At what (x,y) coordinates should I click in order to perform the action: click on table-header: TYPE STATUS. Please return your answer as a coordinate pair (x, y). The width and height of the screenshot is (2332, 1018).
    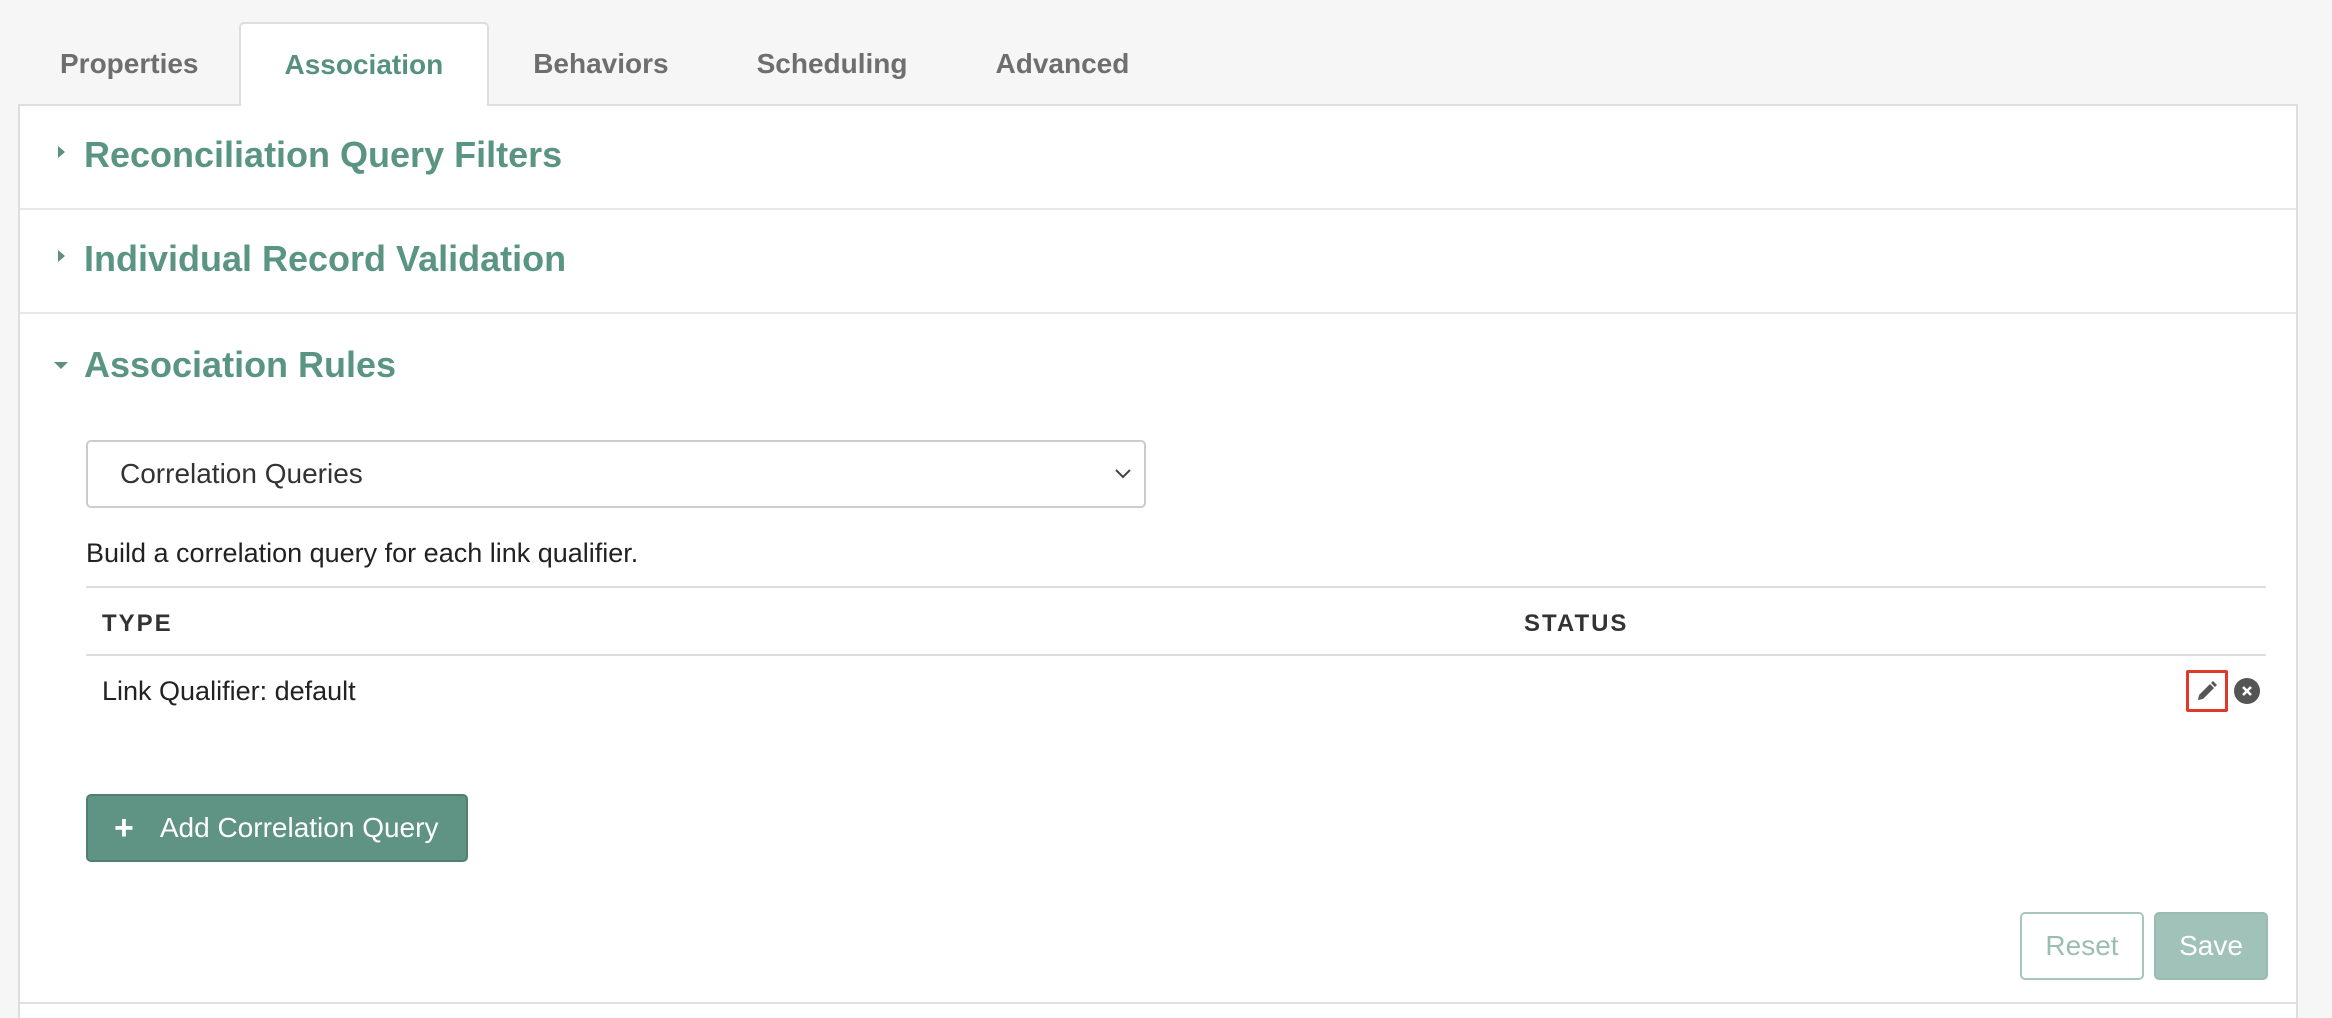
    Looking at the image, I should click on (1176, 622).